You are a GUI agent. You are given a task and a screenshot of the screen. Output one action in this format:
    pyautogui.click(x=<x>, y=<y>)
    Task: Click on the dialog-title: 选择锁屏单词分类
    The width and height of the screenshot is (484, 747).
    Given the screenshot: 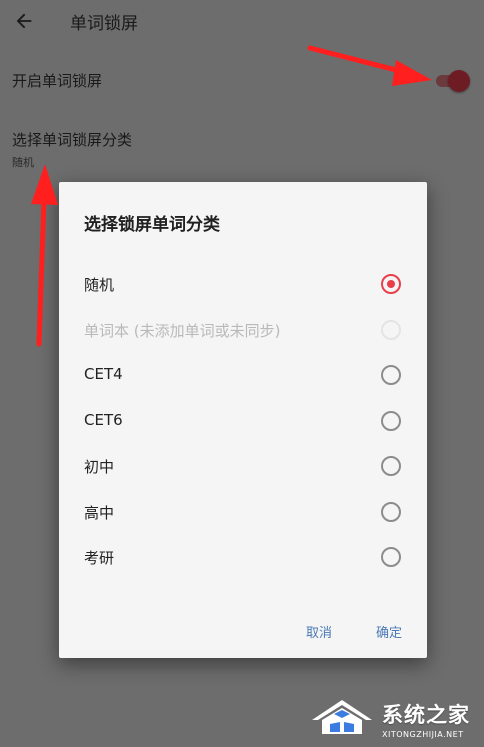 What is the action you would take?
    pyautogui.click(x=152, y=225)
    